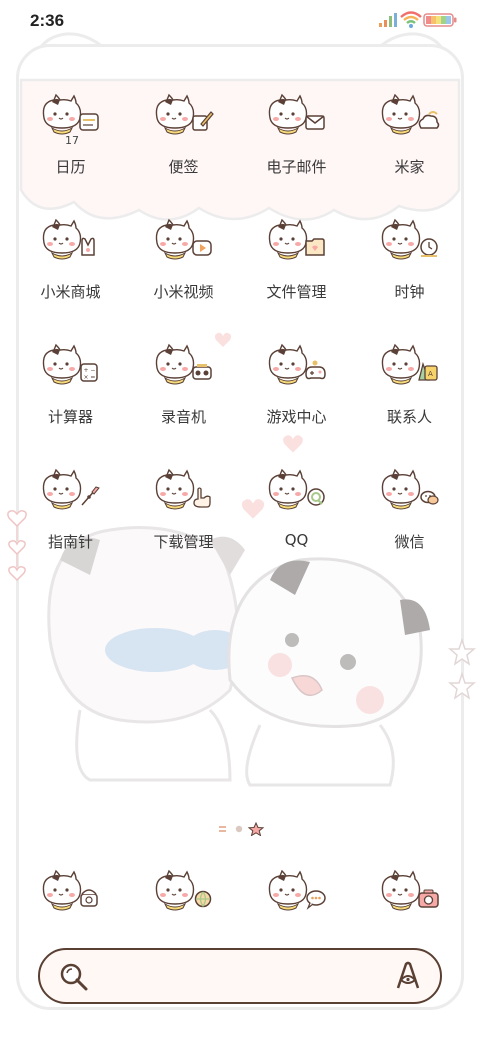 The image size is (480, 1040). What do you see at coordinates (183, 392) in the screenshot?
I see `app-recorder: 录音机` at bounding box center [183, 392].